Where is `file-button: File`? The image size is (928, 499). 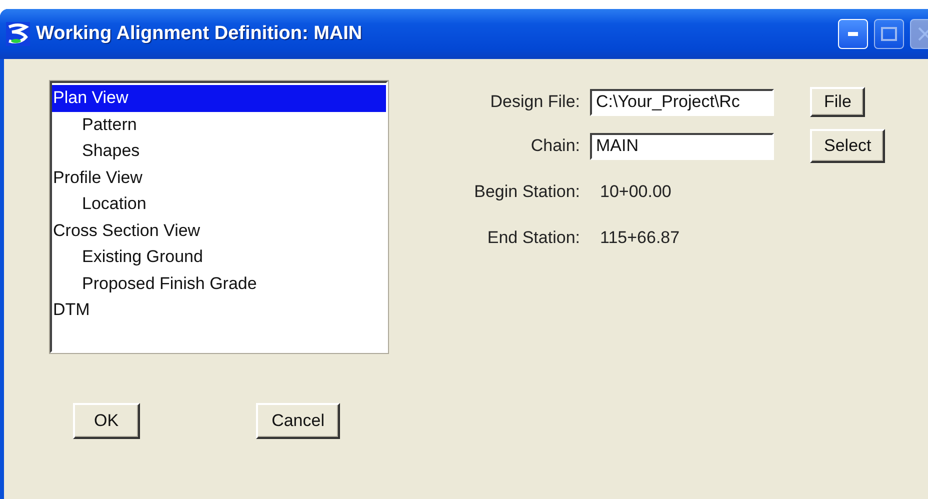
file-button: File is located at coordinates (838, 102).